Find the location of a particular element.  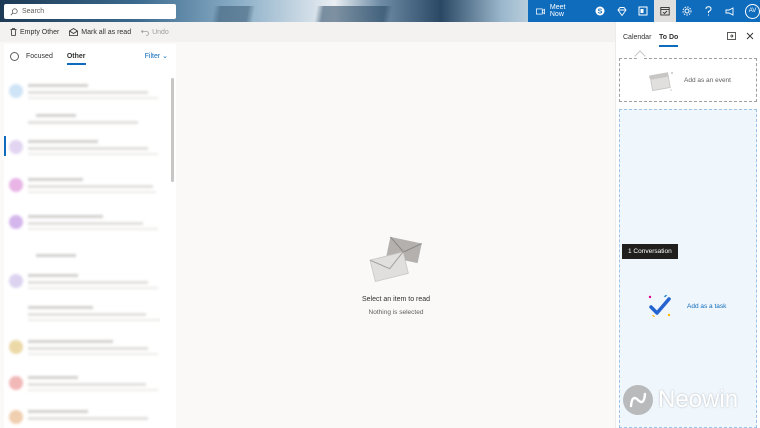

svg-text: S is located at coordinates (599, 12).